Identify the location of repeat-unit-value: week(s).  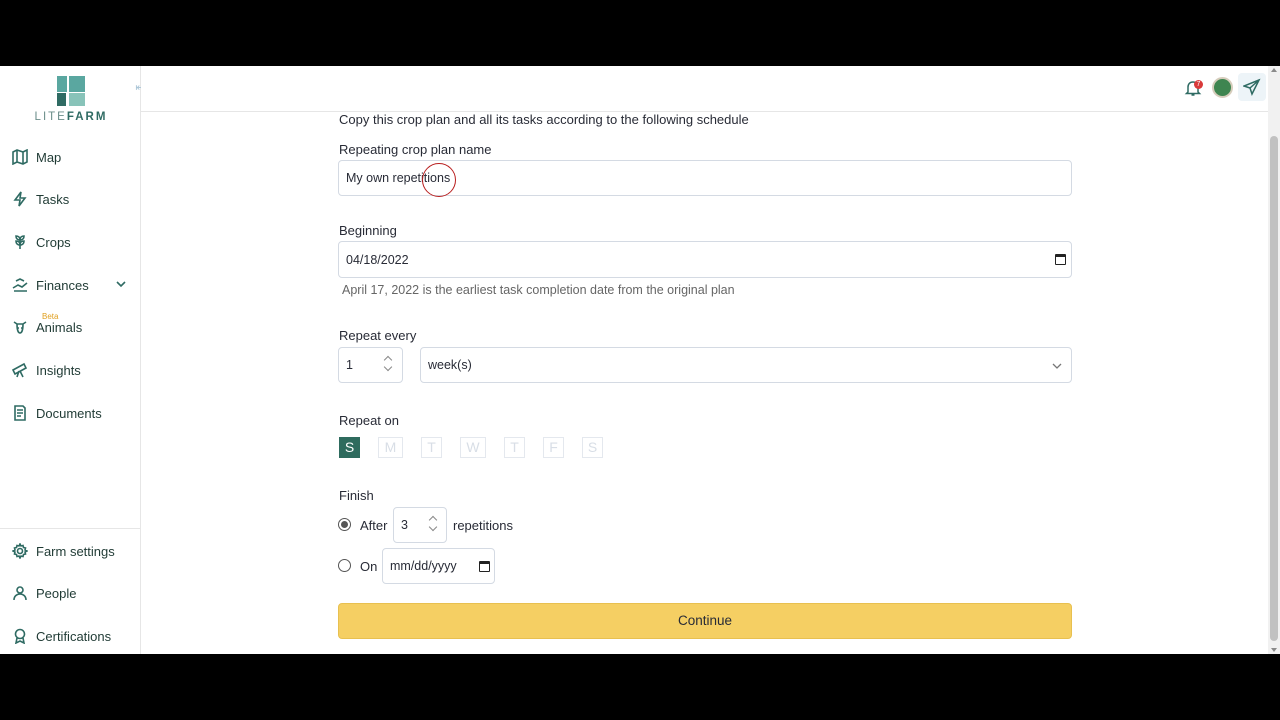
(450, 365).